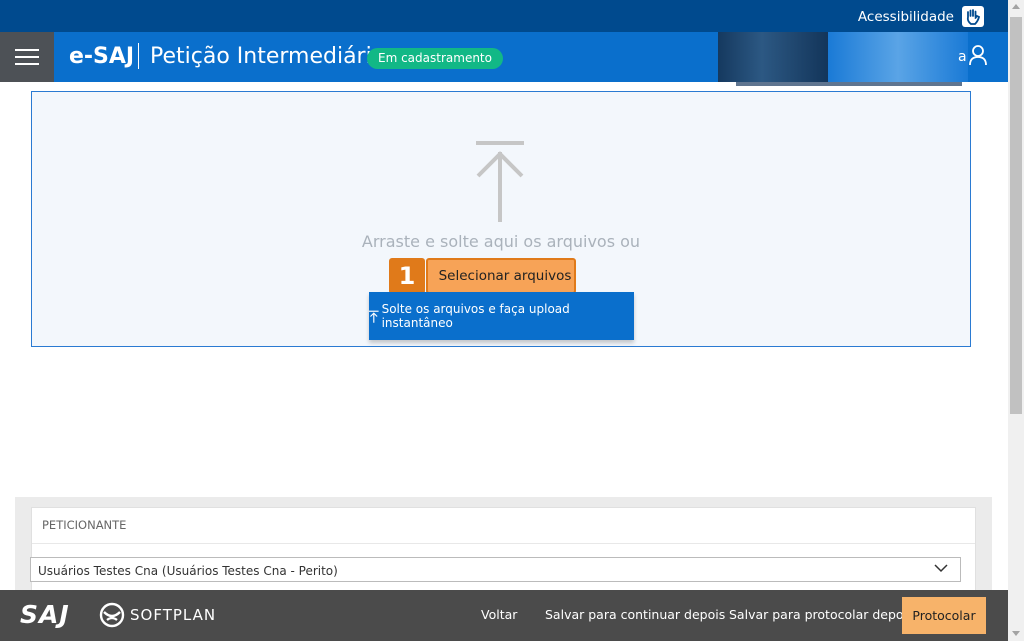  I want to click on upload-small-icon, so click(374, 316).